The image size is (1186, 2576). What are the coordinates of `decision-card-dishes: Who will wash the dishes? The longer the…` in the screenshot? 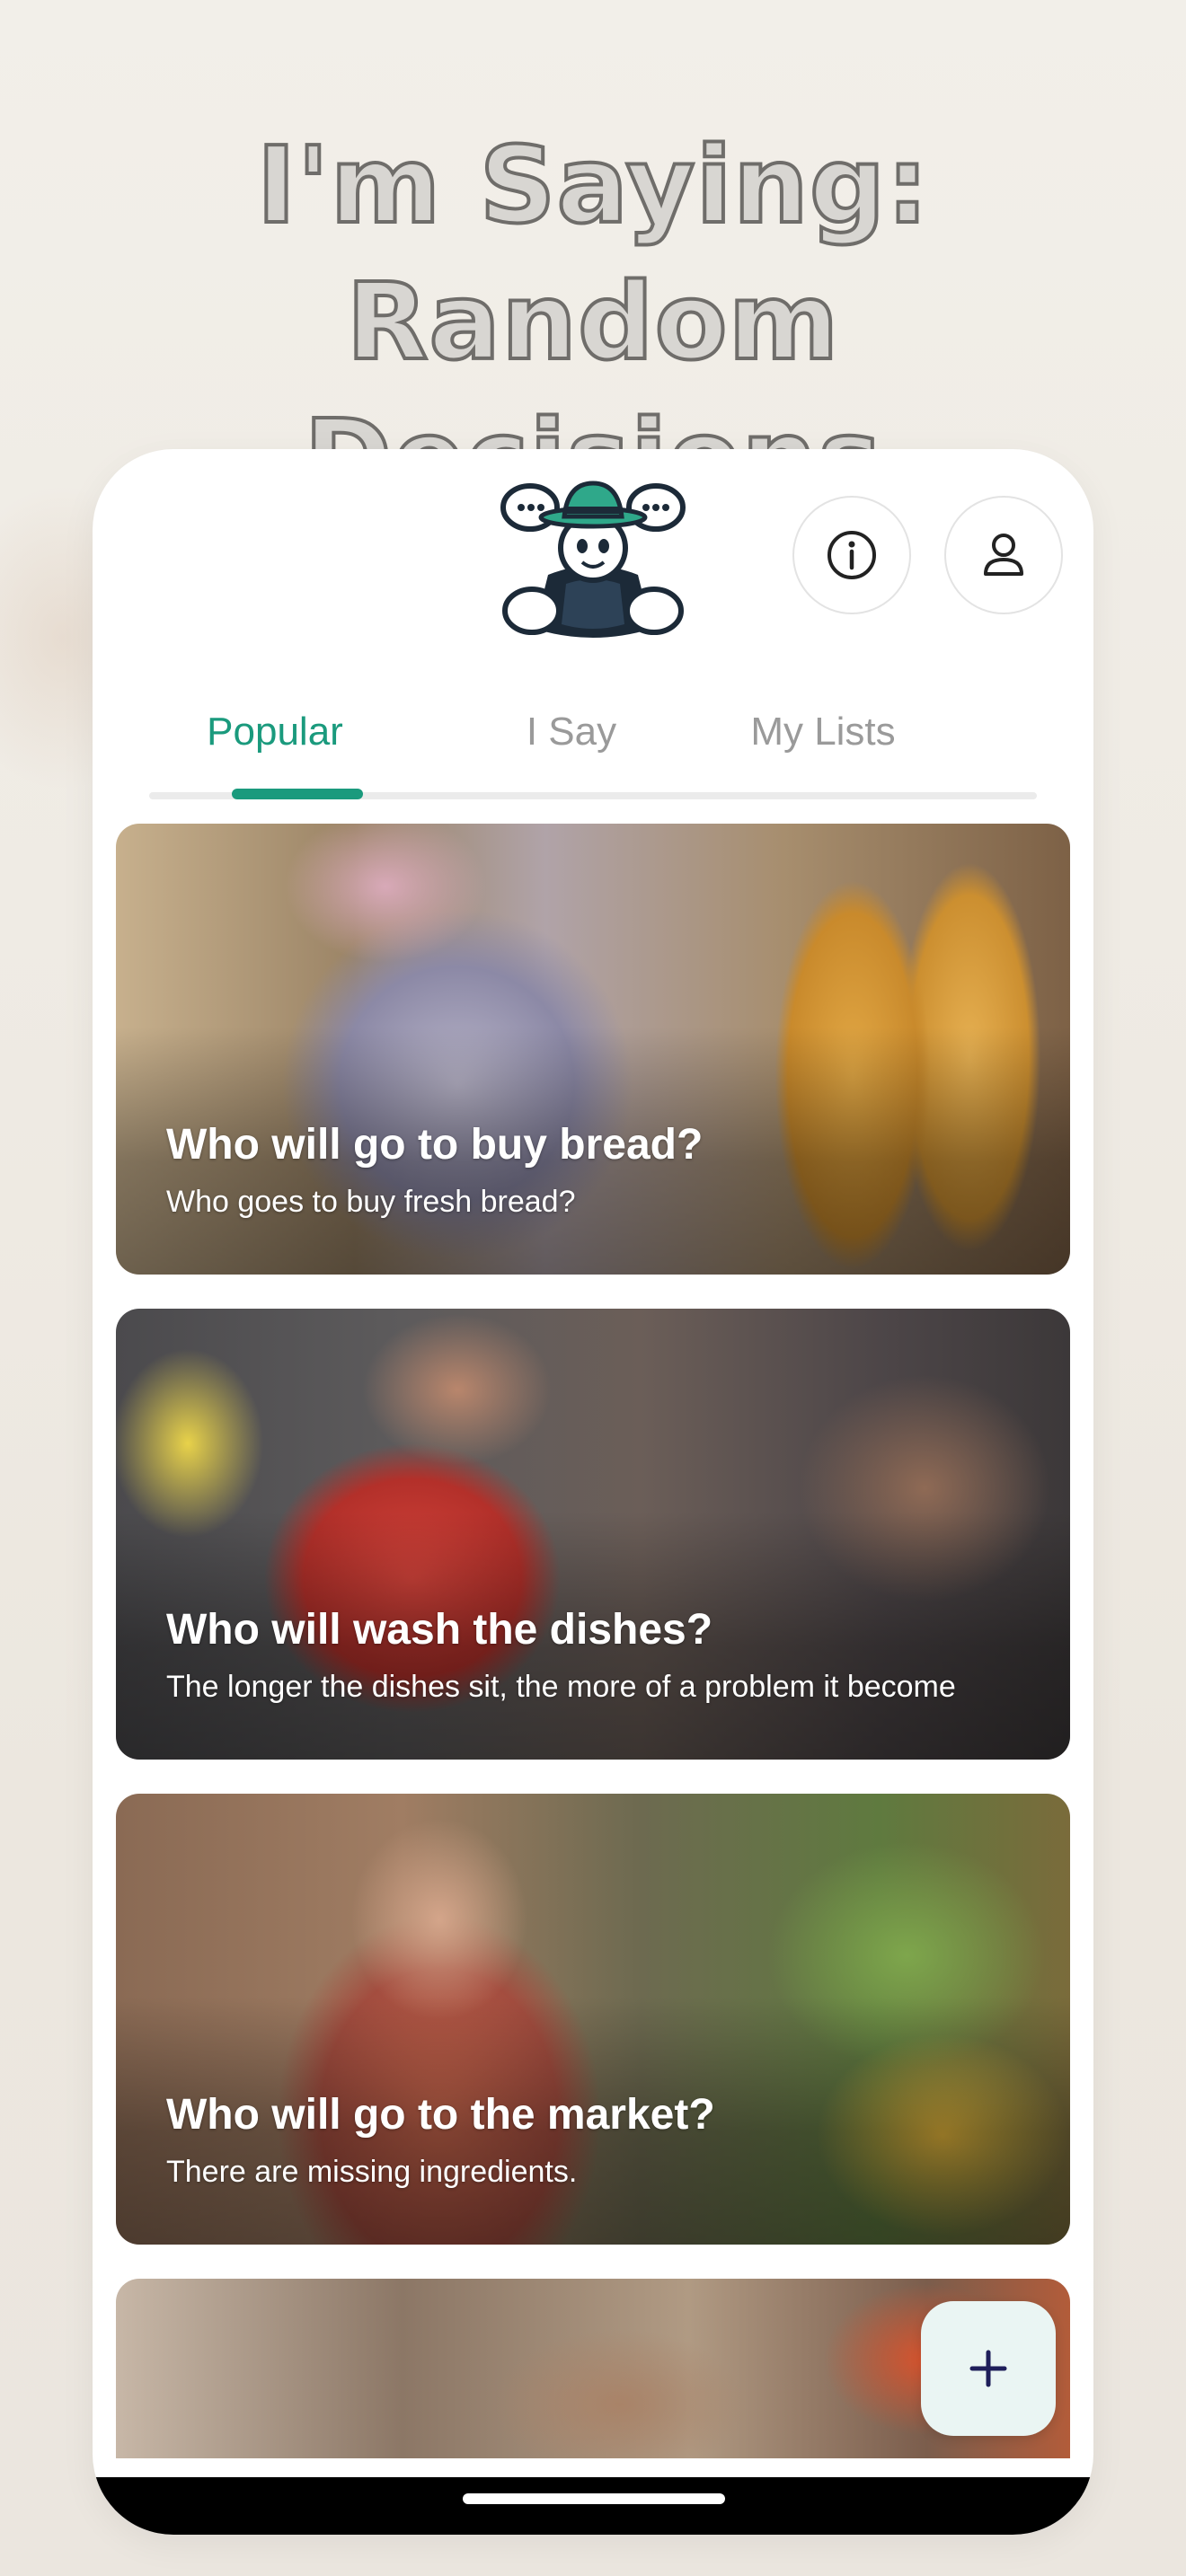 It's located at (593, 1534).